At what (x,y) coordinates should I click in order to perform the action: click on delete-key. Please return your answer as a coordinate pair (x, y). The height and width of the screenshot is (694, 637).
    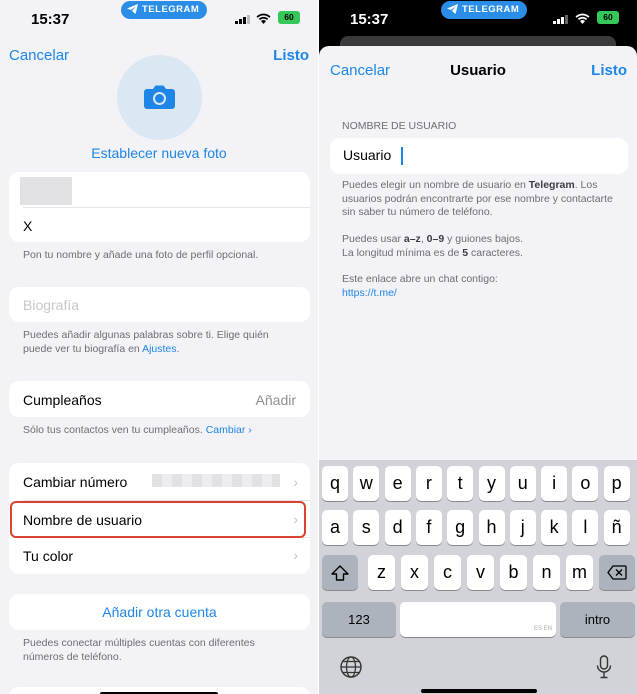
    Looking at the image, I should click on (617, 572).